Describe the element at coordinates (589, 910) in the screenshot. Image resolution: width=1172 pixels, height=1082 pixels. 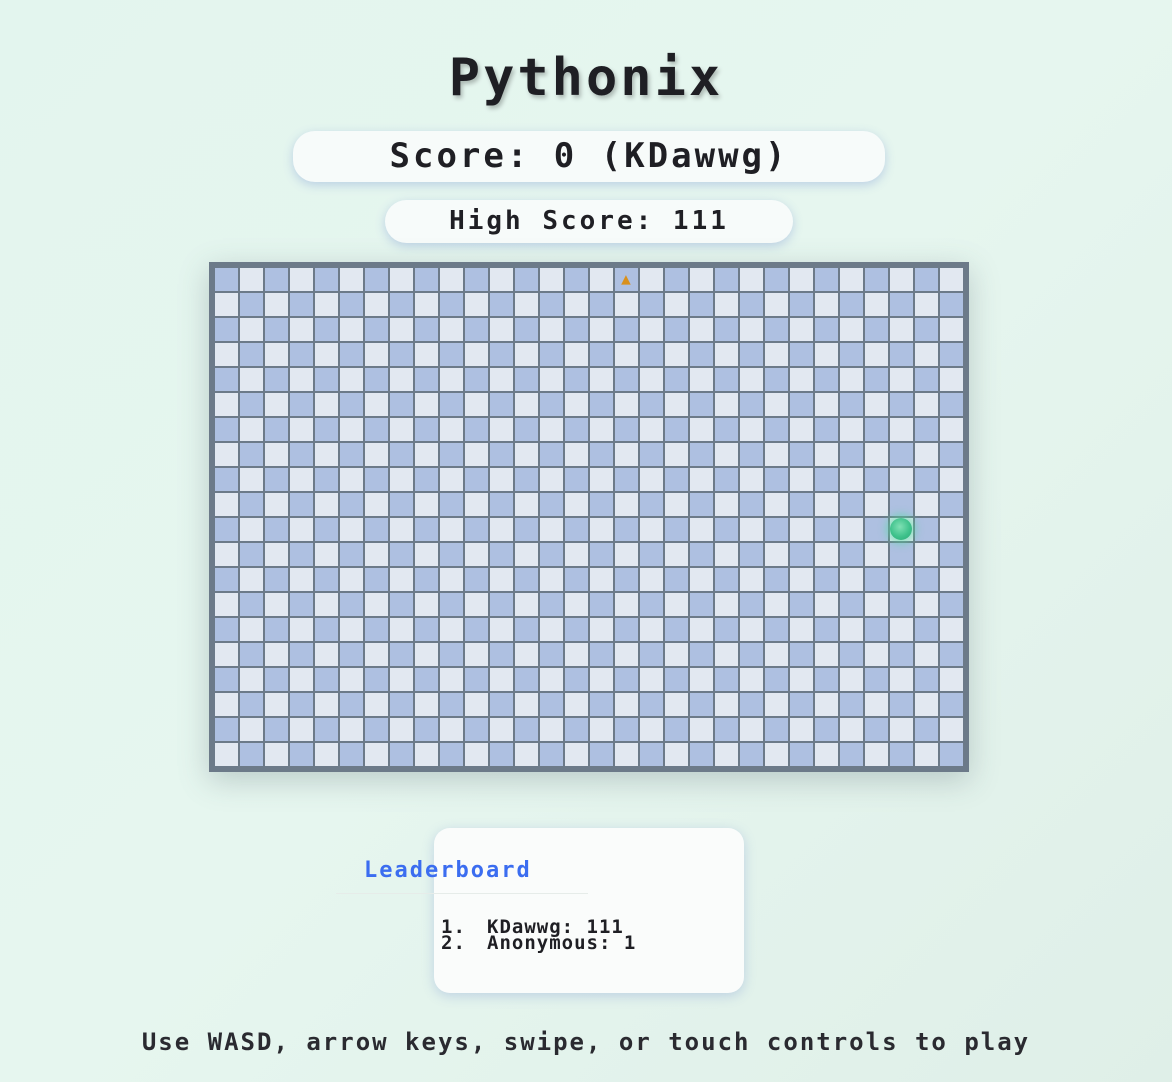
I see `leaderboard-card` at that location.